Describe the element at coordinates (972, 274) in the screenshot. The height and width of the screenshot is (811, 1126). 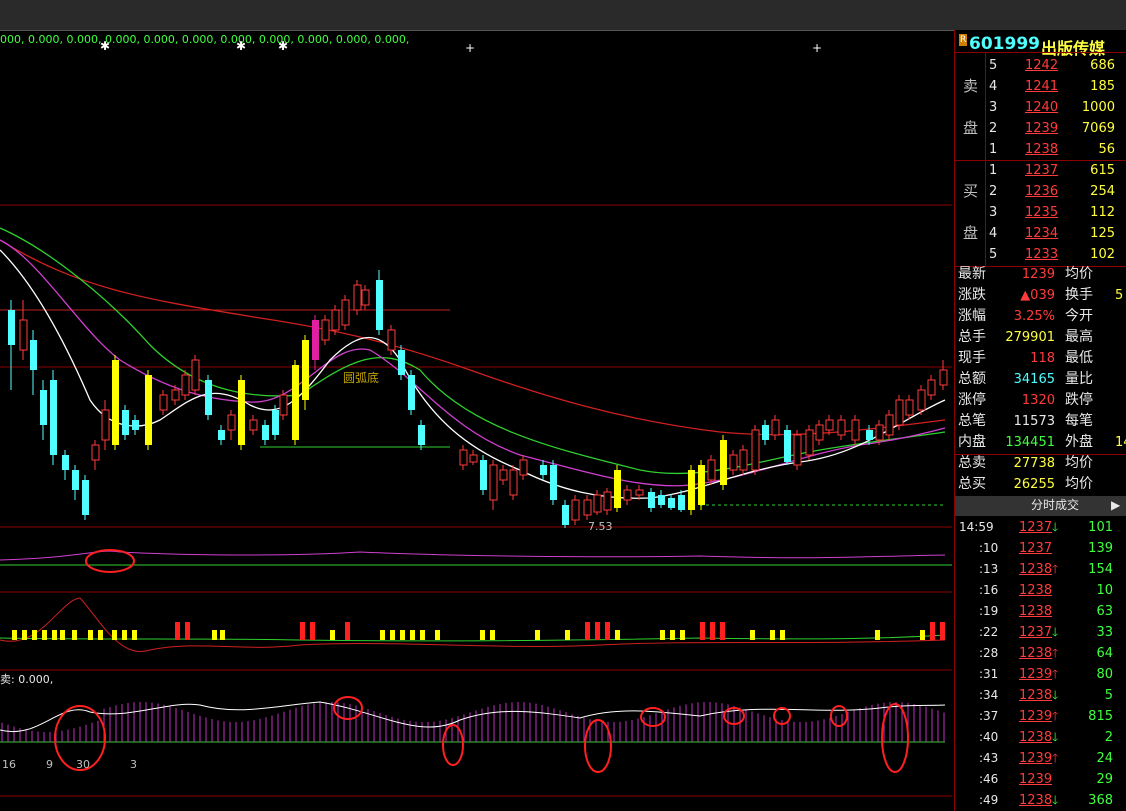
I see `quote-label: 最新` at that location.